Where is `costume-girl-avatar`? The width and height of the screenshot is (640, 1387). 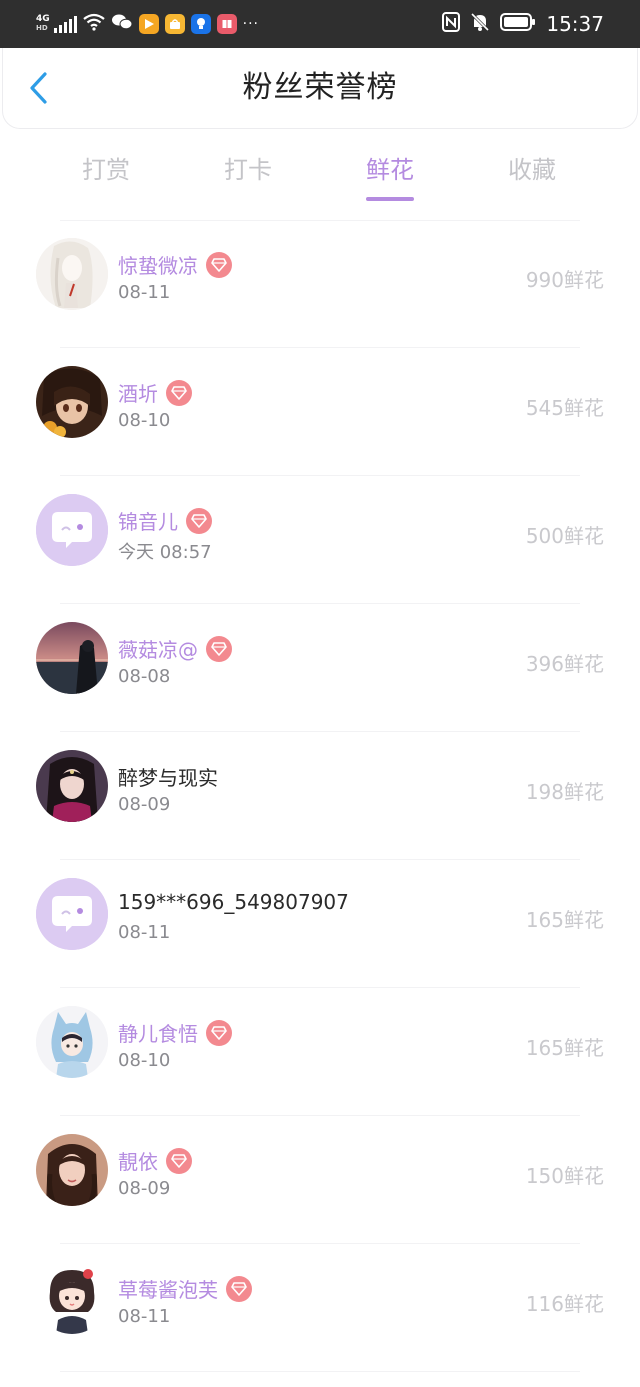 costume-girl-avatar is located at coordinates (72, 786).